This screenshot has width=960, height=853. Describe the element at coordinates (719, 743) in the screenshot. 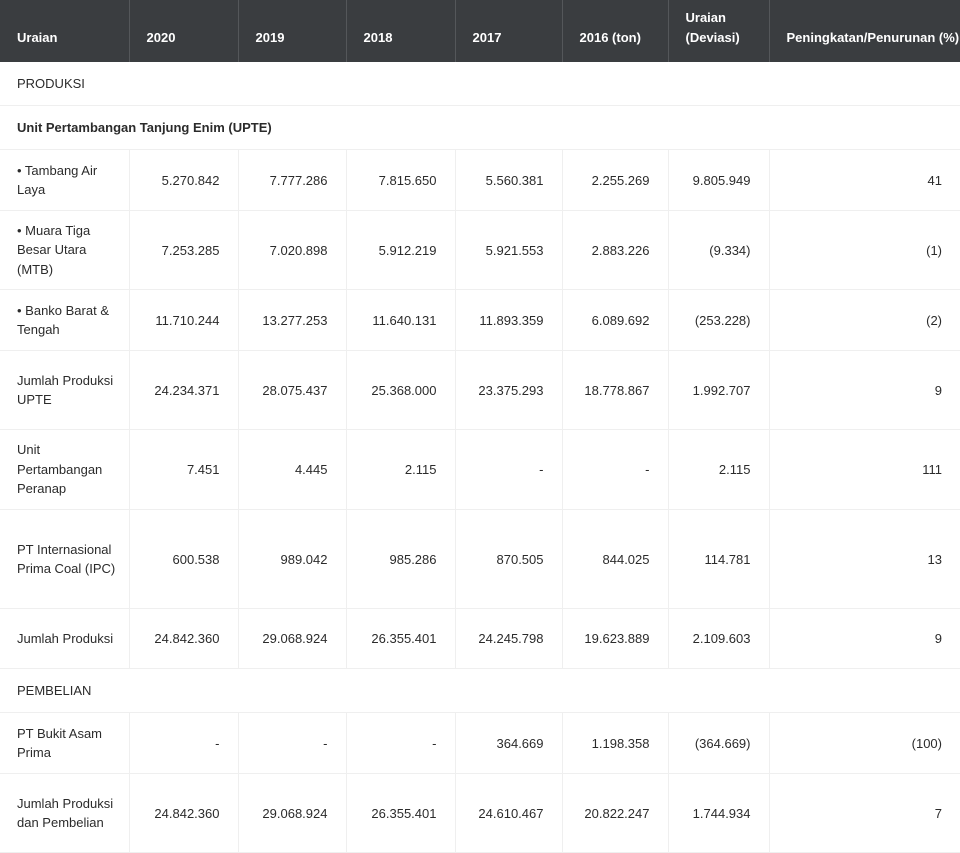

I see `cell-deviasi: (364.669)` at that location.